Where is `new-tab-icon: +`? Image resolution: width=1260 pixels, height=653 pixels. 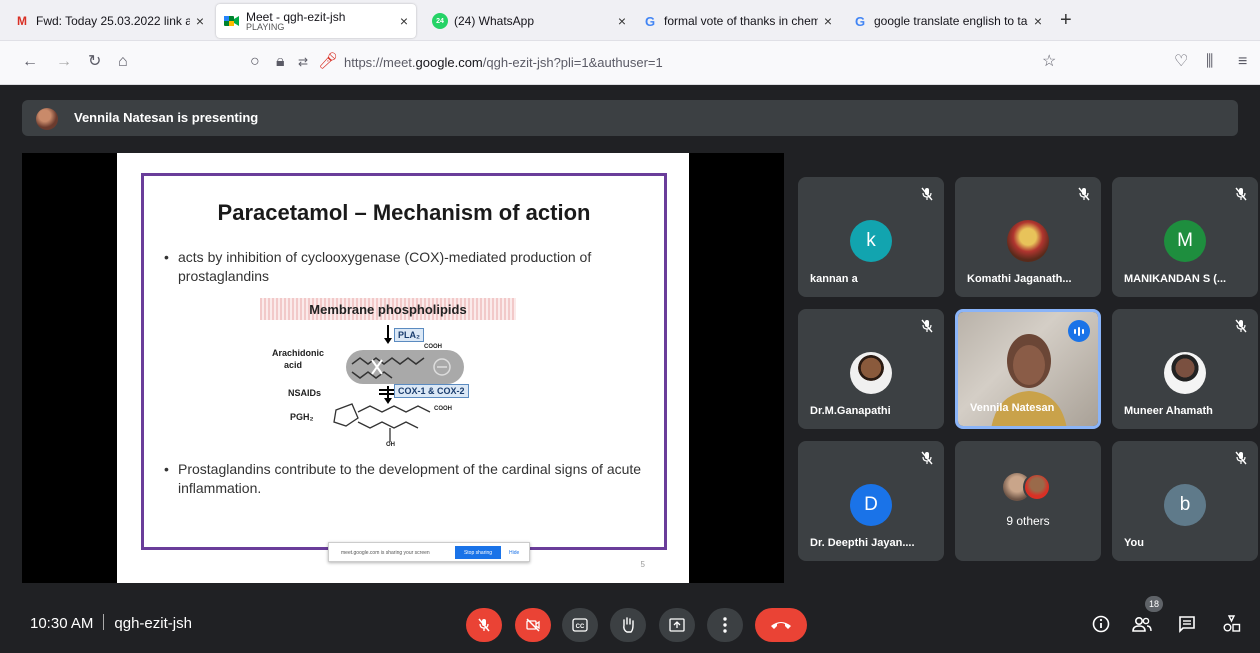
new-tab-icon: + is located at coordinates (1066, 20).